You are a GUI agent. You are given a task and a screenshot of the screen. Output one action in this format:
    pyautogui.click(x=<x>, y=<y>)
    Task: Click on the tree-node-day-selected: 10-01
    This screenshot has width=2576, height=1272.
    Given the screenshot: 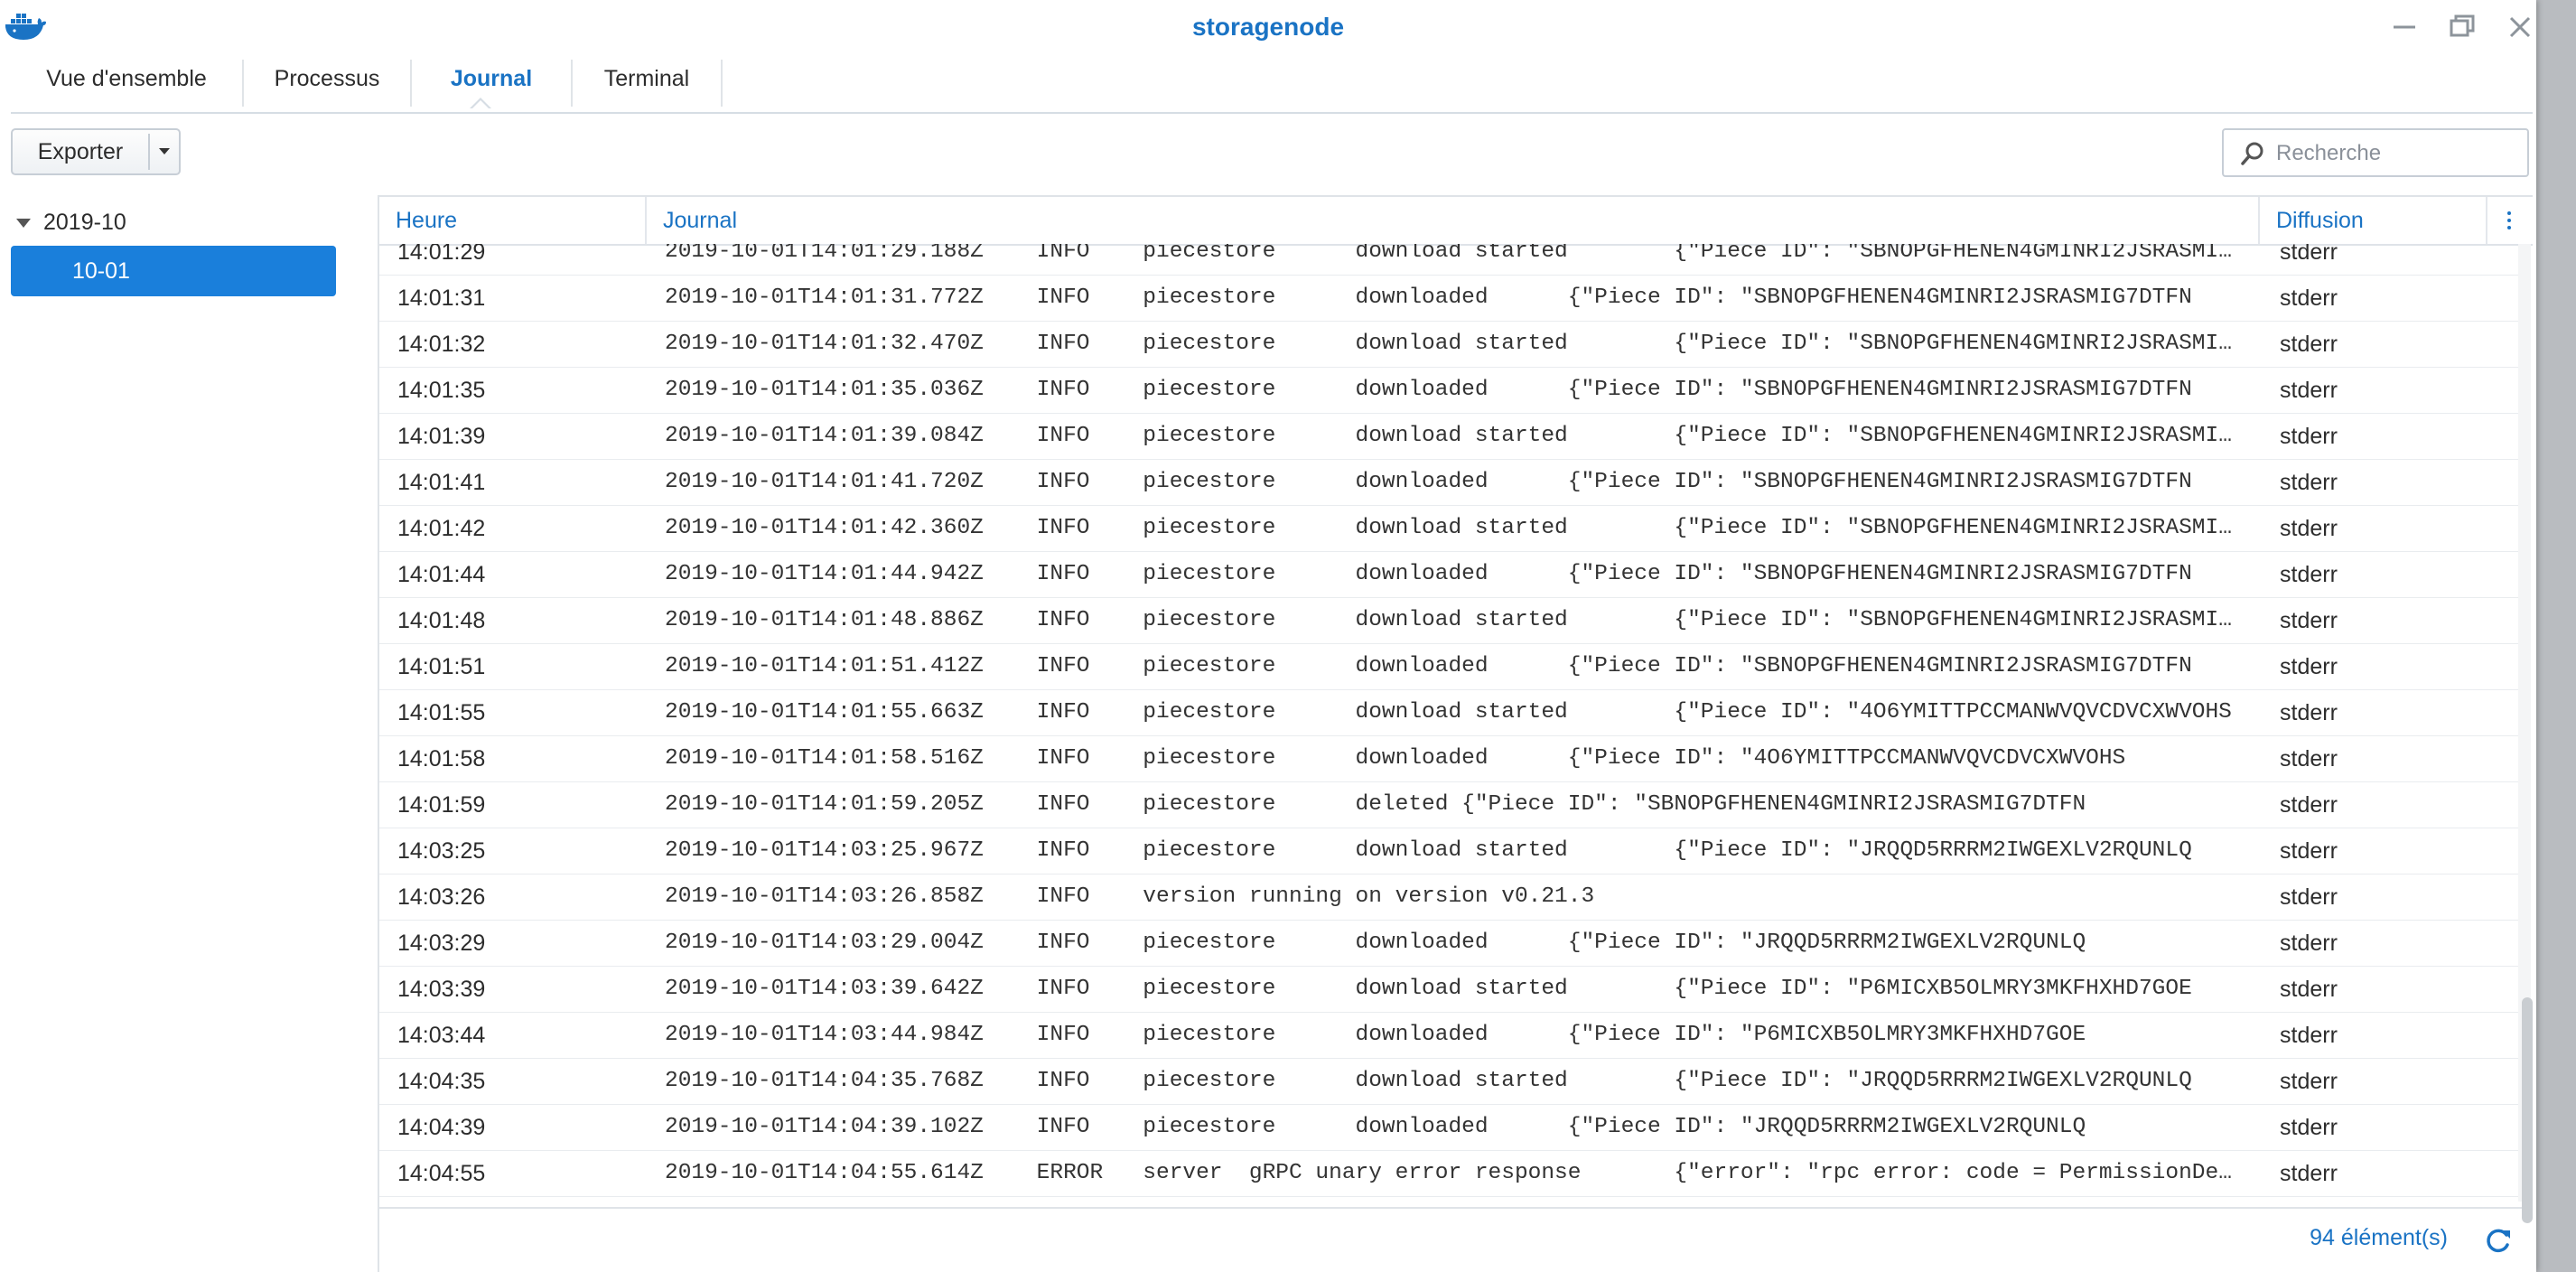 What is the action you would take?
    pyautogui.click(x=173, y=271)
    